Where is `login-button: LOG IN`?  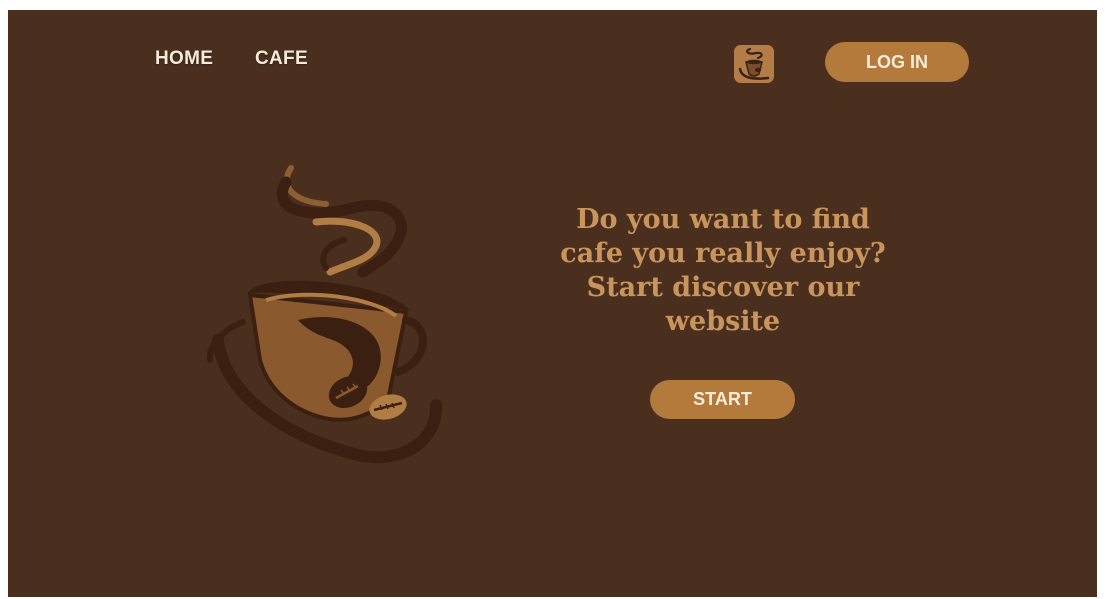 login-button: LOG IN is located at coordinates (897, 62).